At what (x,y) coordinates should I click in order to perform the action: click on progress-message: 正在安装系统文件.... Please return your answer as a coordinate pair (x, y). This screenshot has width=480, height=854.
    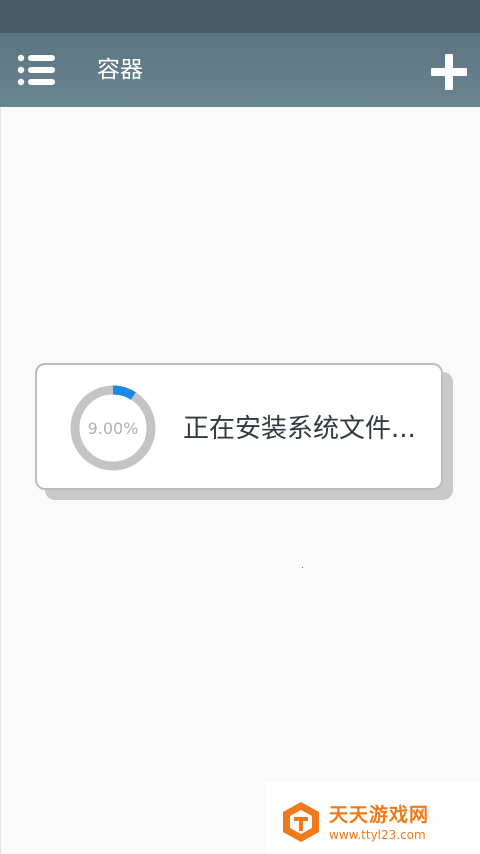
    Looking at the image, I should click on (299, 429).